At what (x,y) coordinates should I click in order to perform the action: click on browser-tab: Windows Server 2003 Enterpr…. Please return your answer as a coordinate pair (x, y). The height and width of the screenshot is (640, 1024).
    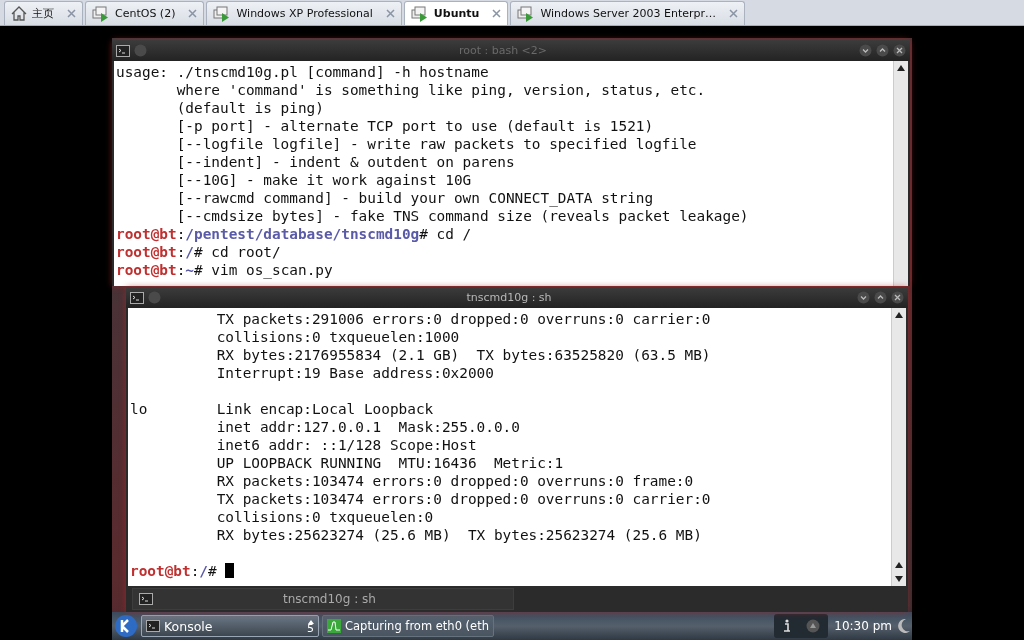
    Looking at the image, I should click on (628, 13).